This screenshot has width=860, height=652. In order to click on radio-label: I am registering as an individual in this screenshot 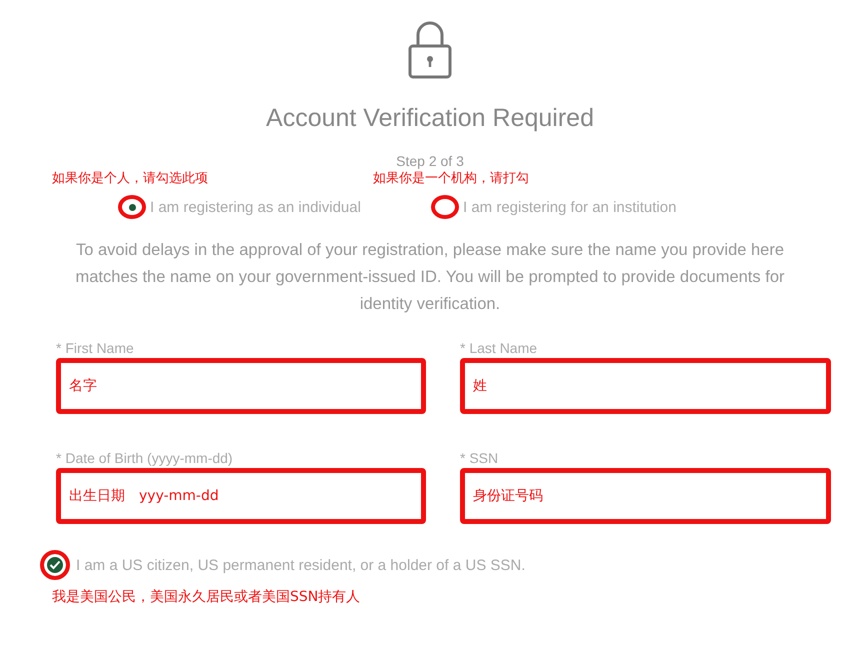, I will do `click(255, 207)`.